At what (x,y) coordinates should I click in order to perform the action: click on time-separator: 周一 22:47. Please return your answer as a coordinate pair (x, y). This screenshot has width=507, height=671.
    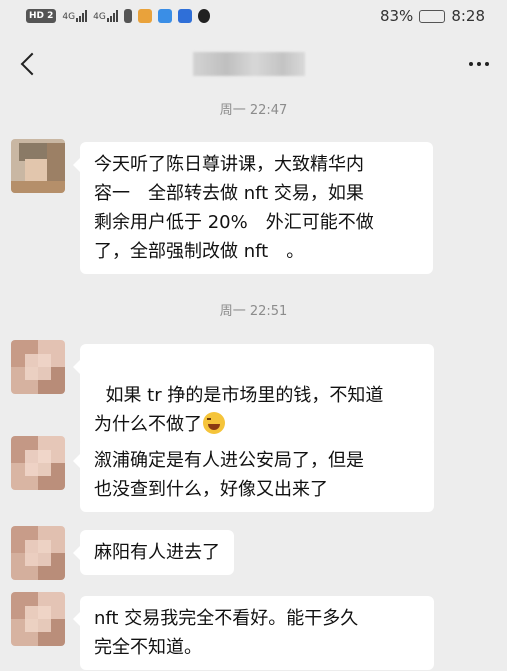
    Looking at the image, I should click on (253, 110).